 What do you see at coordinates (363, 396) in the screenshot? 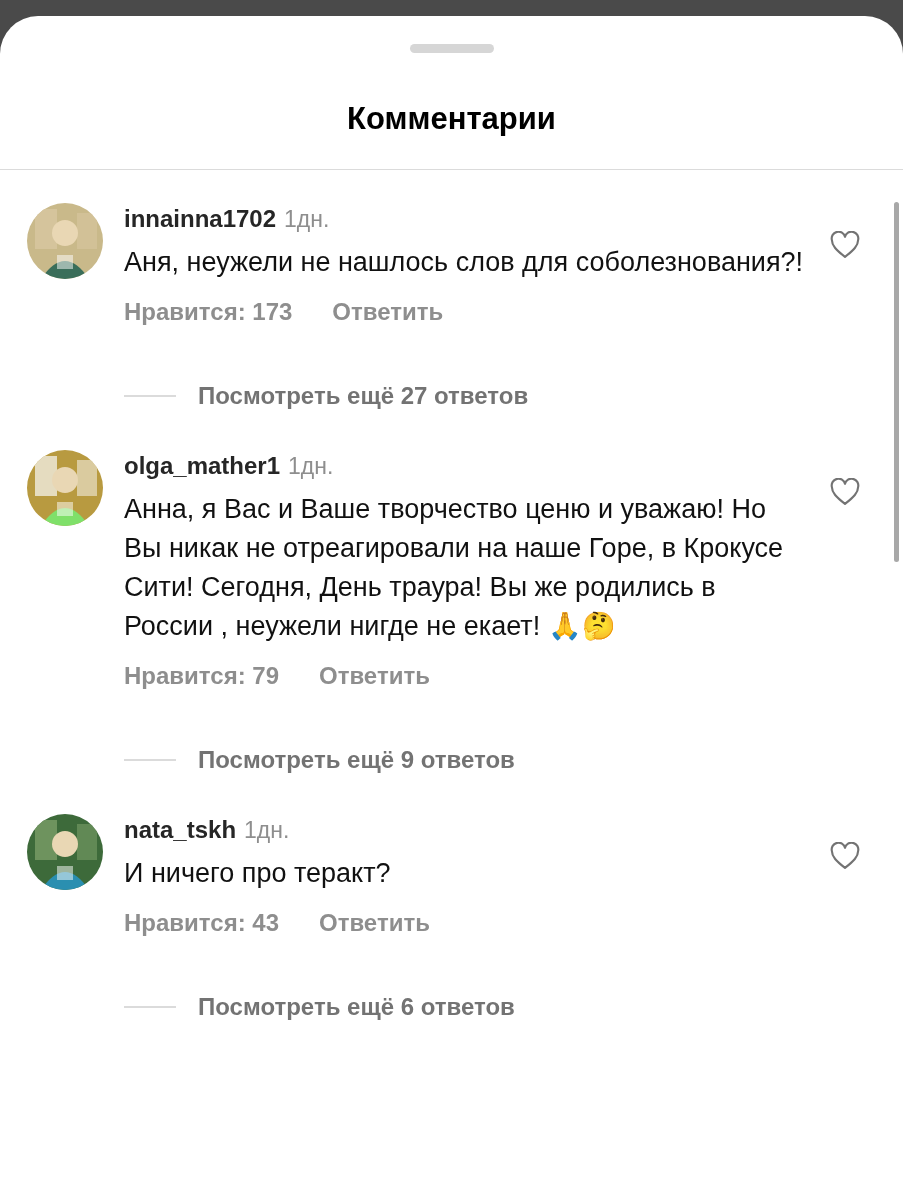
I see `view-replies-button: Посмотреть ещё 27 ответов` at bounding box center [363, 396].